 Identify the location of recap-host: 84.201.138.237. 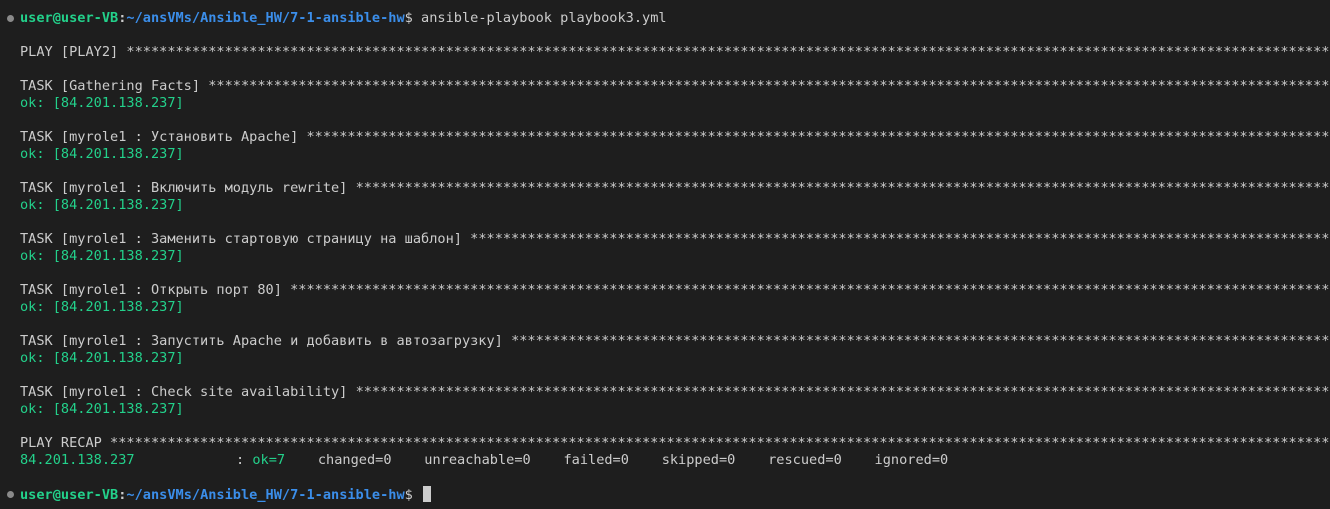
(77, 460).